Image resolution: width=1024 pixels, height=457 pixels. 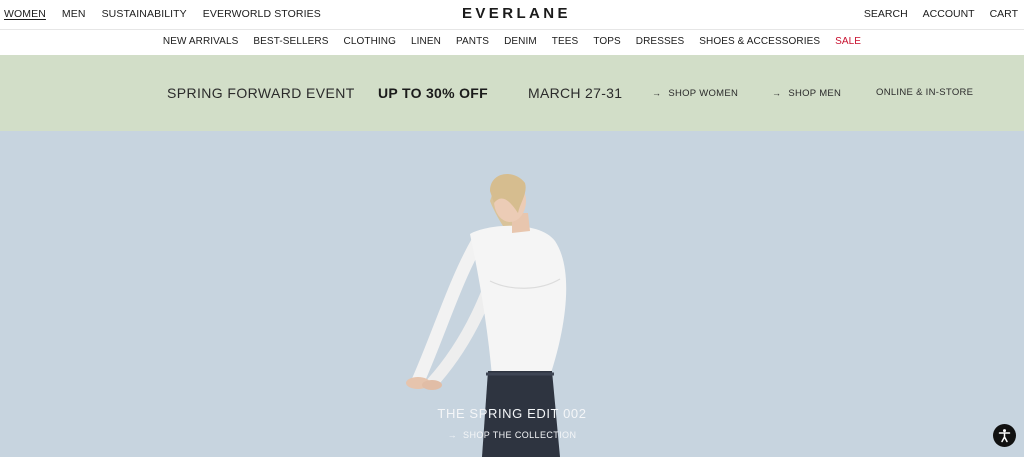 What do you see at coordinates (520, 42) in the screenshot?
I see `category-denim: DENIM` at bounding box center [520, 42].